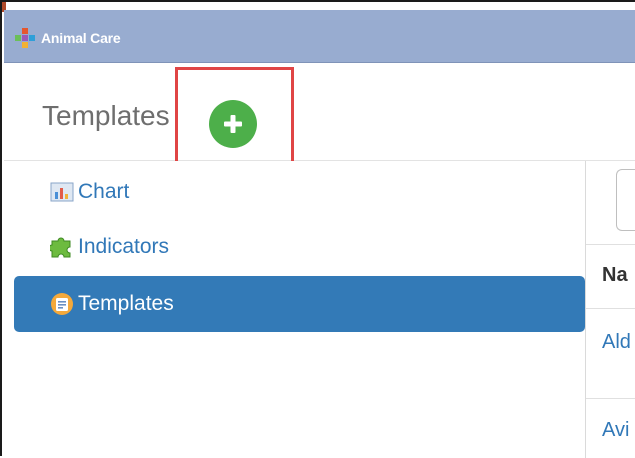 The height and width of the screenshot is (458, 635). Describe the element at coordinates (616, 342) in the screenshot. I see `table-row-link: Ald` at that location.